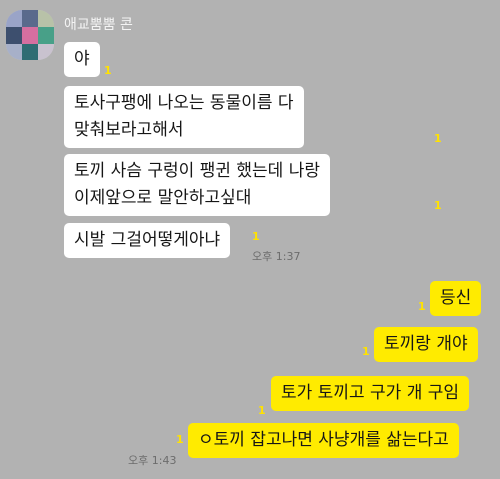 The height and width of the screenshot is (479, 500). I want to click on avatar, so click(30, 35).